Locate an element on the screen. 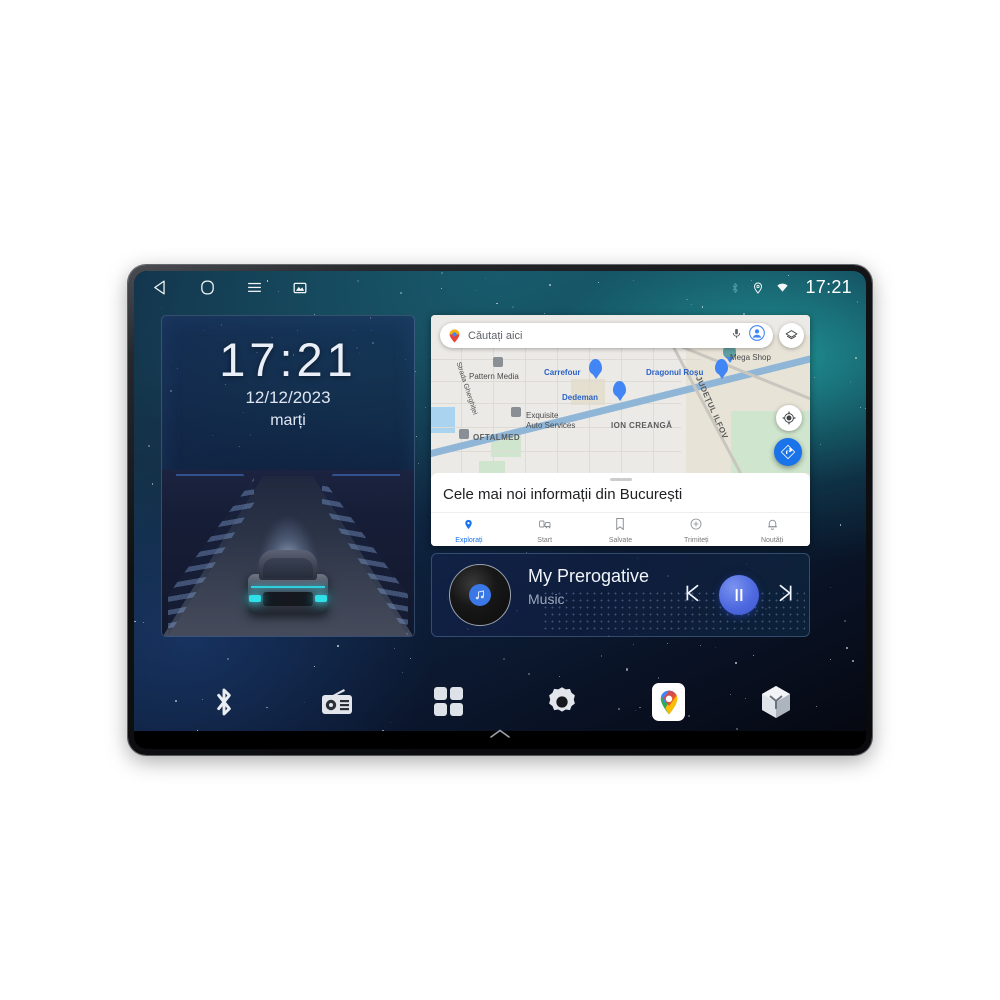 Image resolution: width=1000 pixels, height=1000 pixels. car-illustration is located at coordinates (288, 580).